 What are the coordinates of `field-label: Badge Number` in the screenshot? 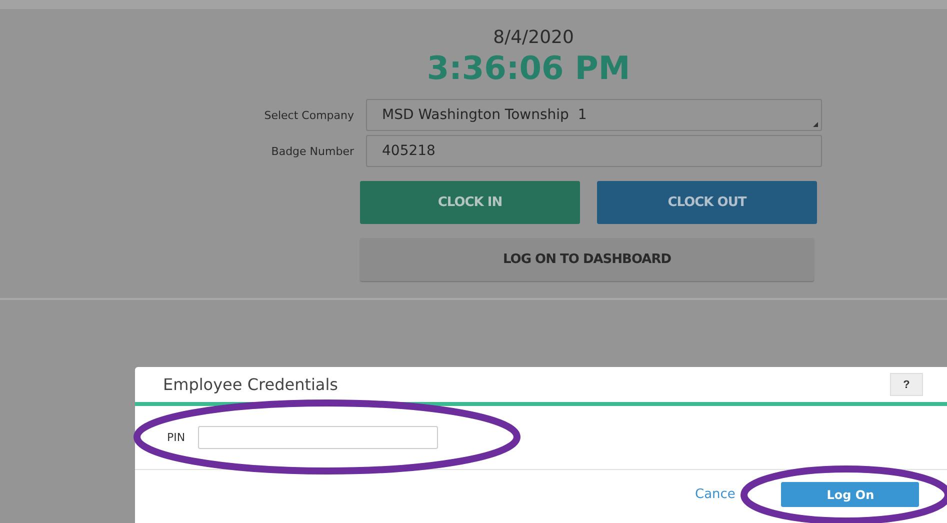 It's located at (312, 151).